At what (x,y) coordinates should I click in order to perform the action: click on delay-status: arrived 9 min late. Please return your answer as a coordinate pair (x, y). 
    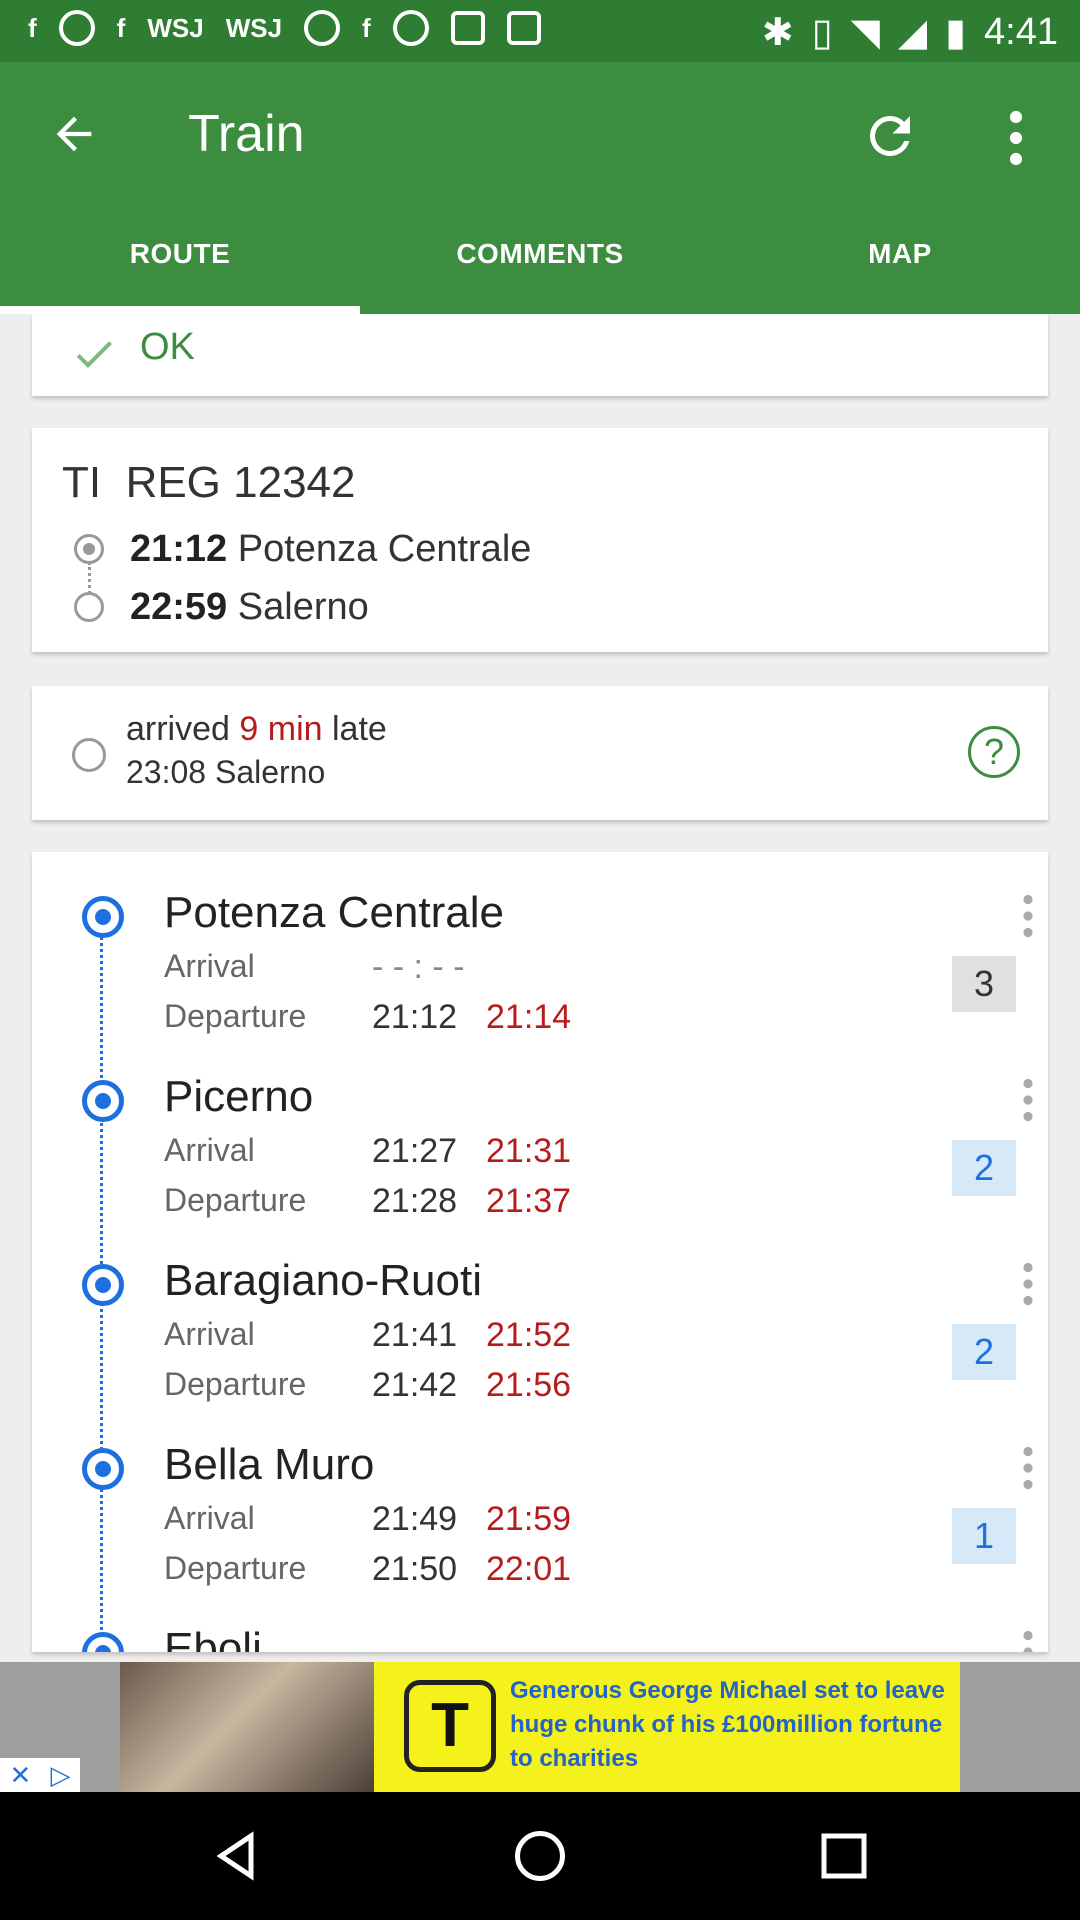
    Looking at the image, I should click on (256, 729).